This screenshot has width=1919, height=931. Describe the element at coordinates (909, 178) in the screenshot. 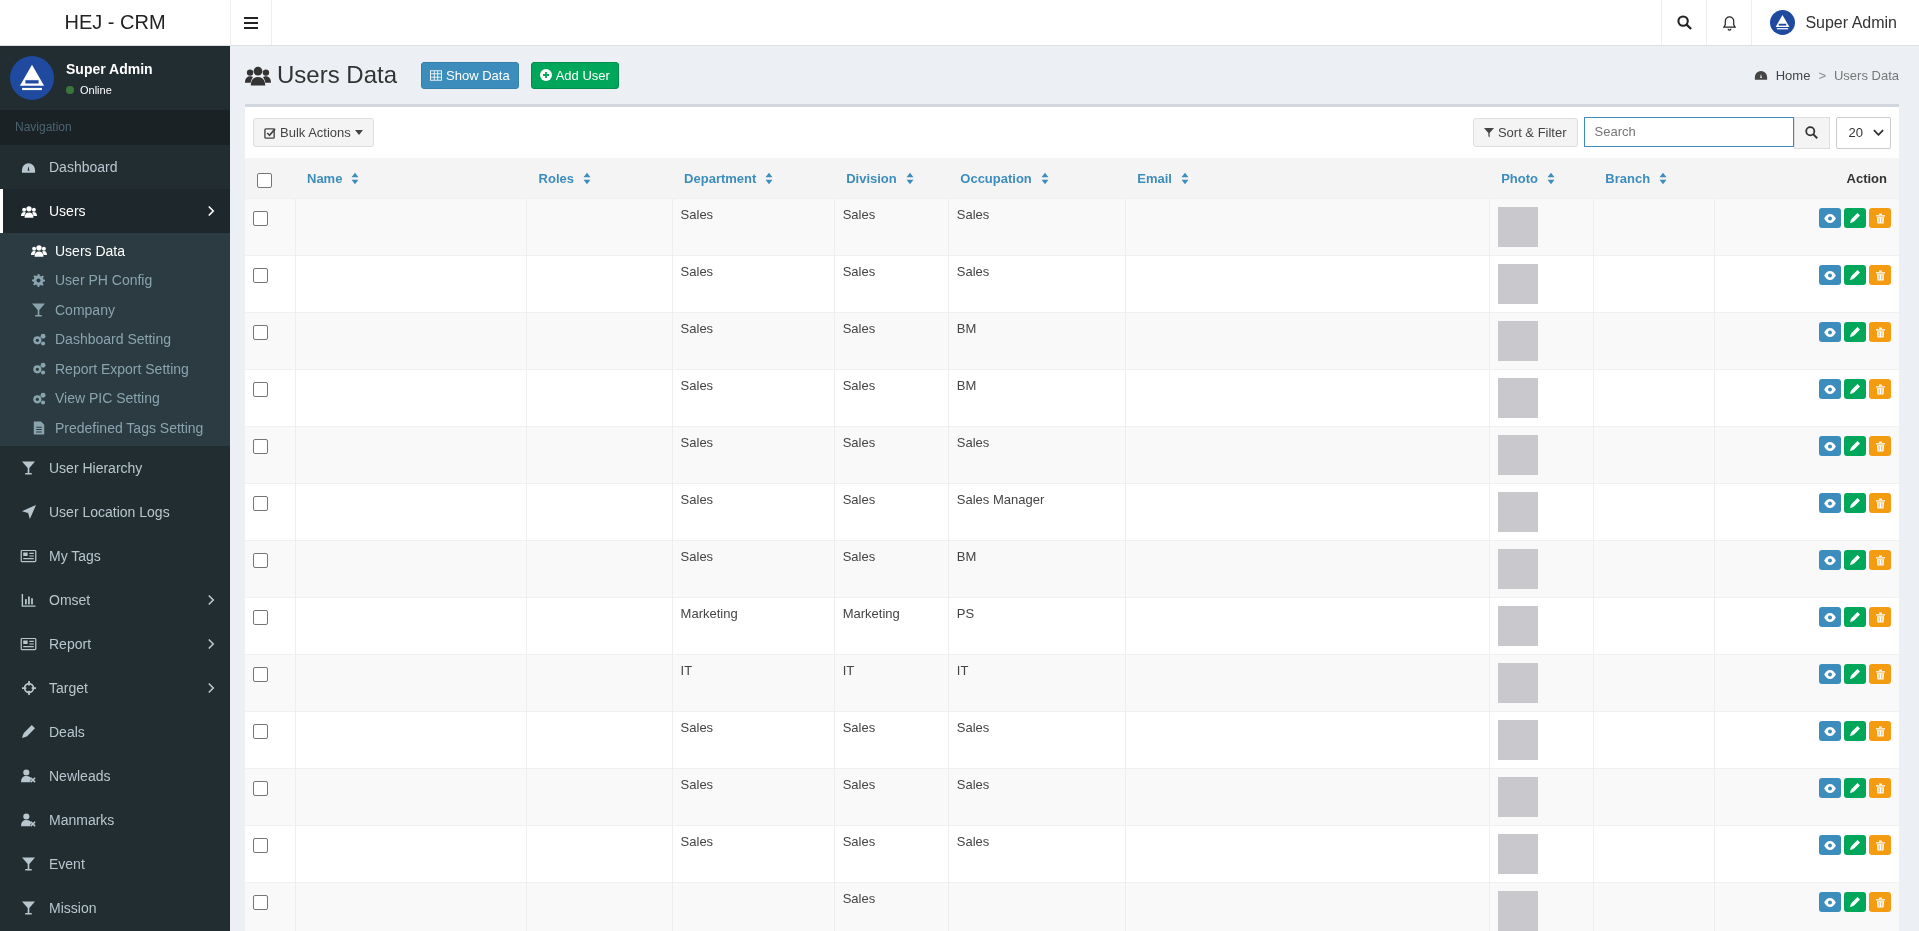

I see `sort-icon` at that location.